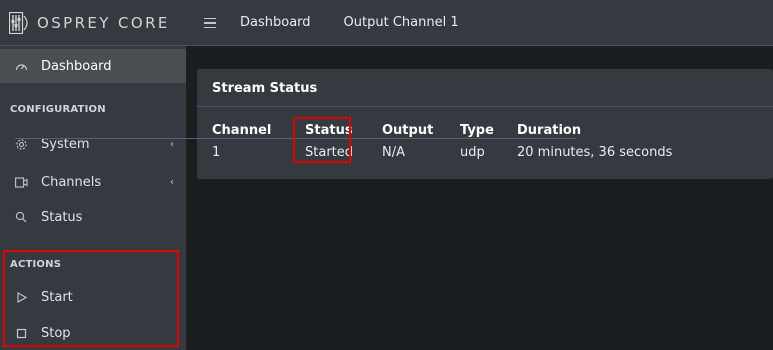 This screenshot has width=773, height=350. Describe the element at coordinates (21, 217) in the screenshot. I see `search-icon` at that location.